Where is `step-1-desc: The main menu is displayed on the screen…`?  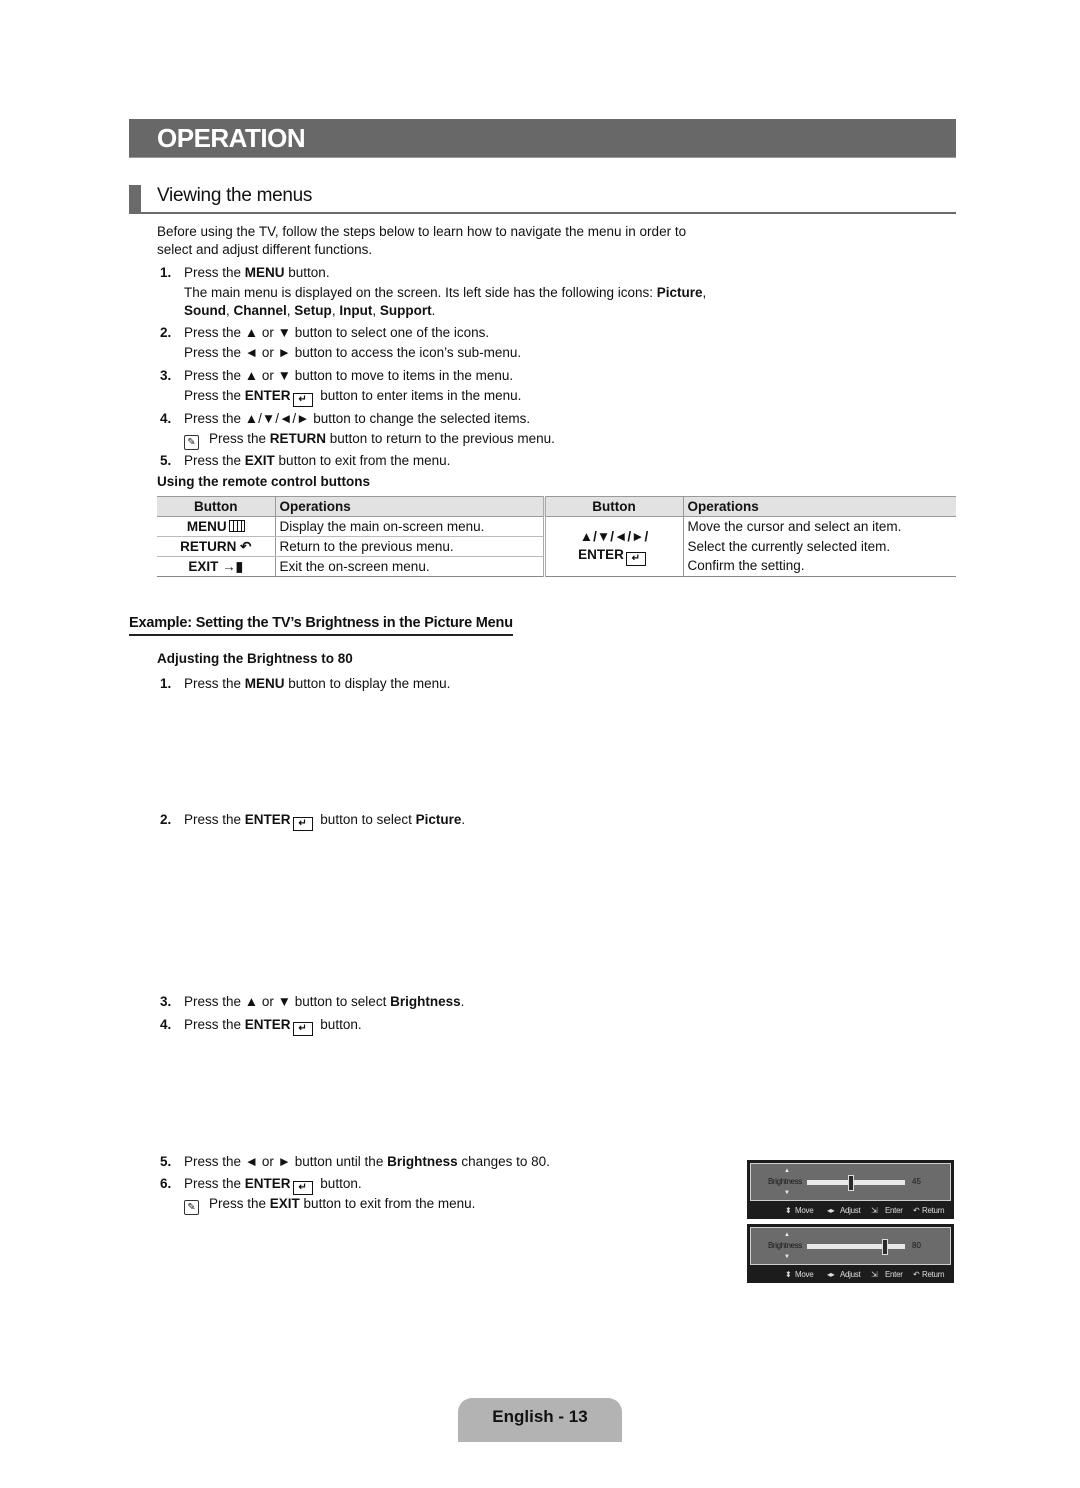
step-1-desc: The main menu is displayed on the screen… is located at coordinates (445, 292).